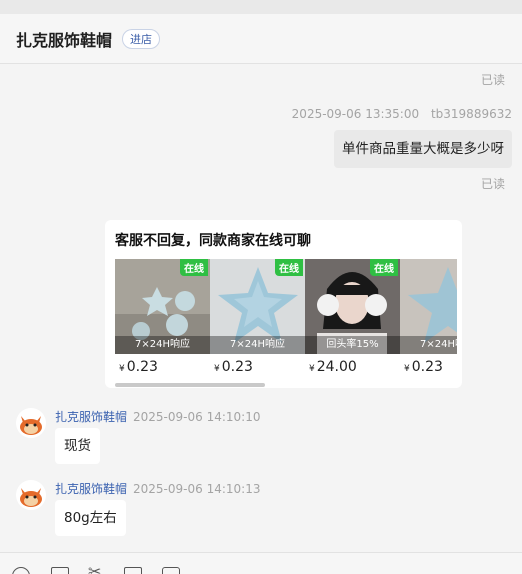 The width and height of the screenshot is (522, 574). I want to click on message-bubble: 80g左右, so click(90, 518).